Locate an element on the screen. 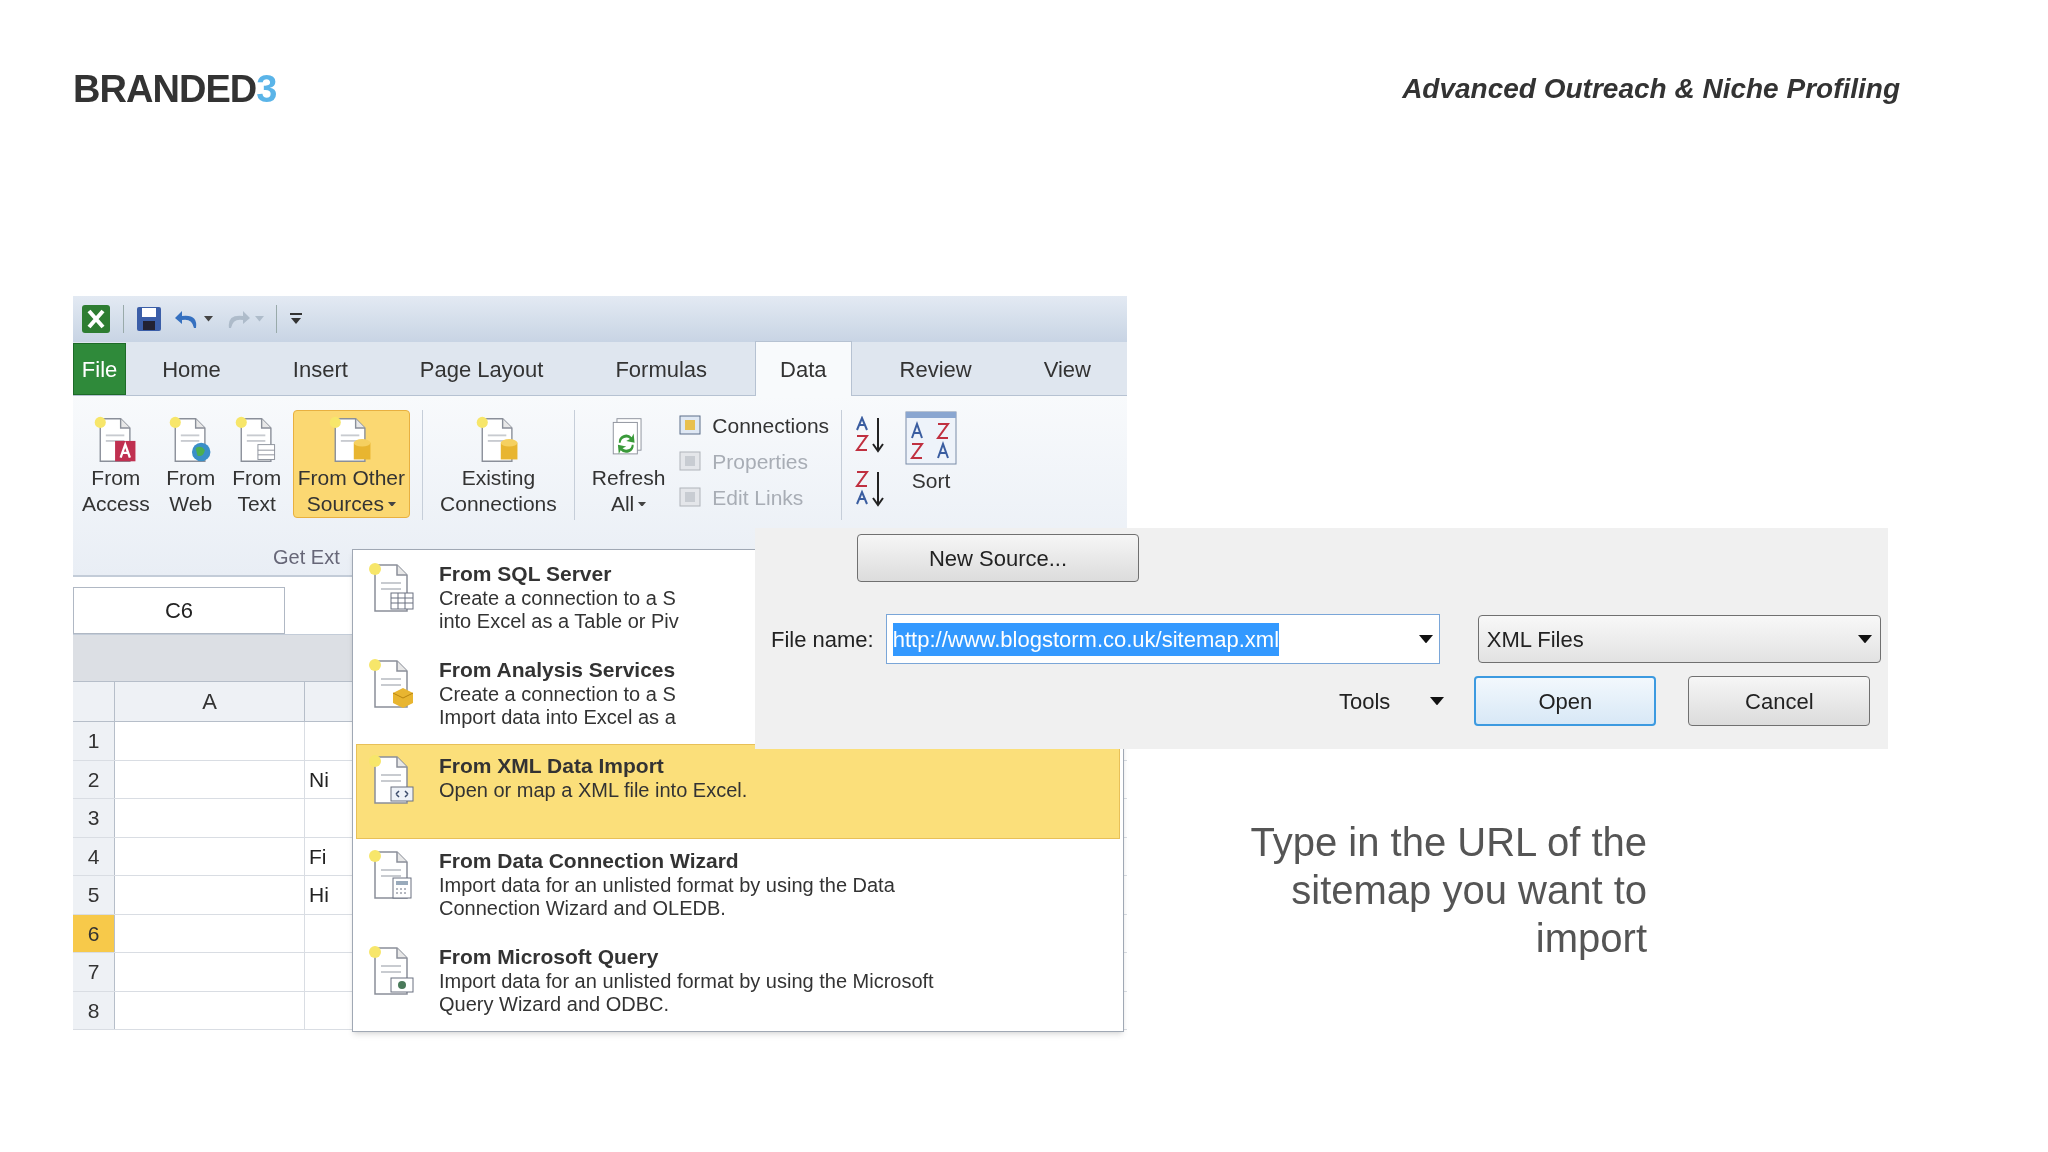  menu-item-description: Query Wizard and ODBC. is located at coordinates (555, 1005).